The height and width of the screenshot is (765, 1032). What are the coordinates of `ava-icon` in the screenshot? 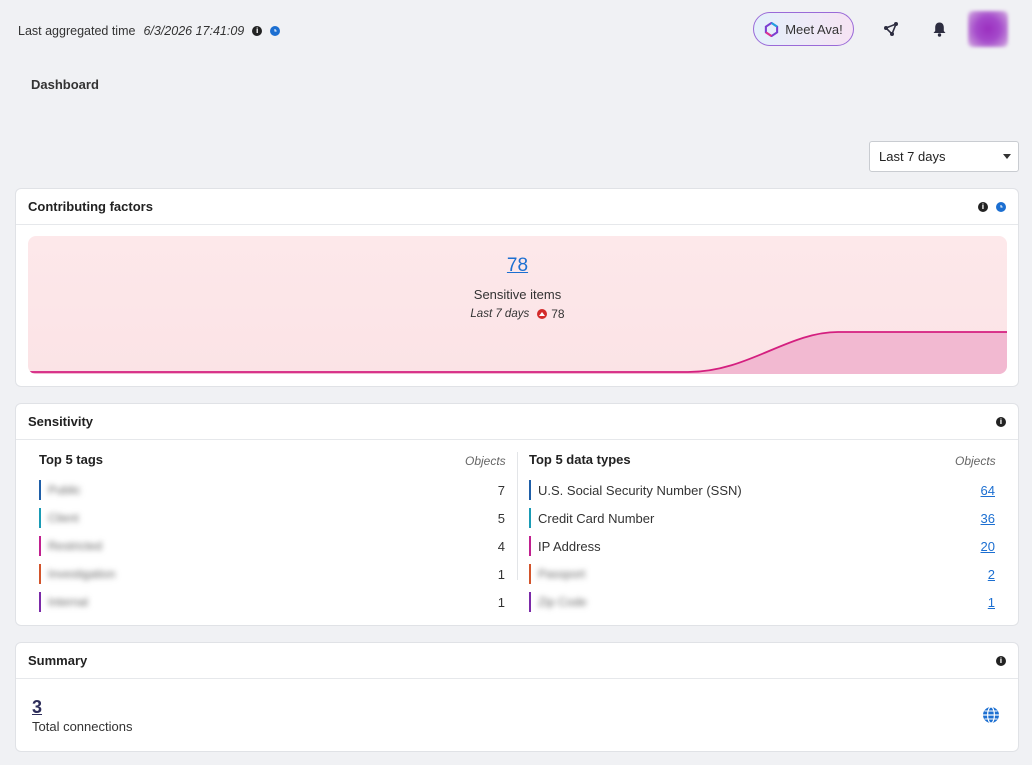 It's located at (772, 29).